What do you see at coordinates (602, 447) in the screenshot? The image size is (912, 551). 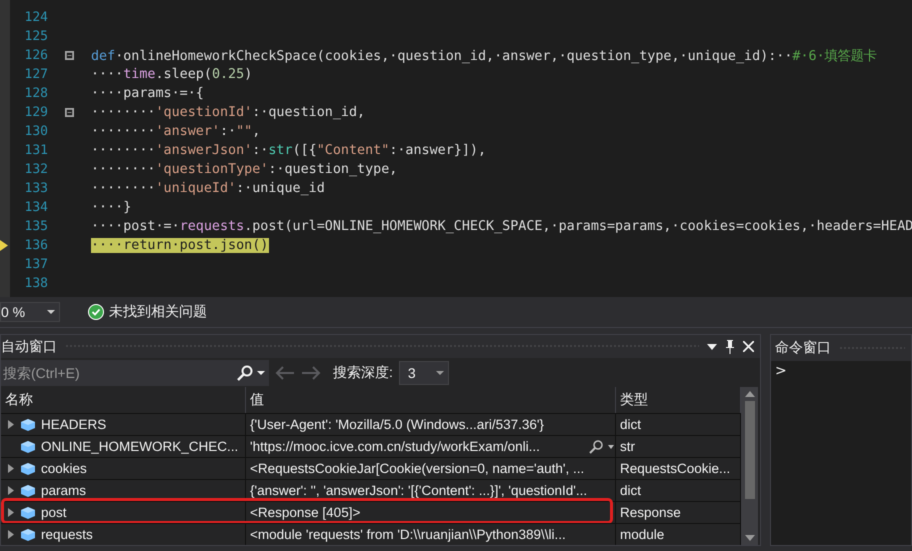 I see `magnifier-icon` at bounding box center [602, 447].